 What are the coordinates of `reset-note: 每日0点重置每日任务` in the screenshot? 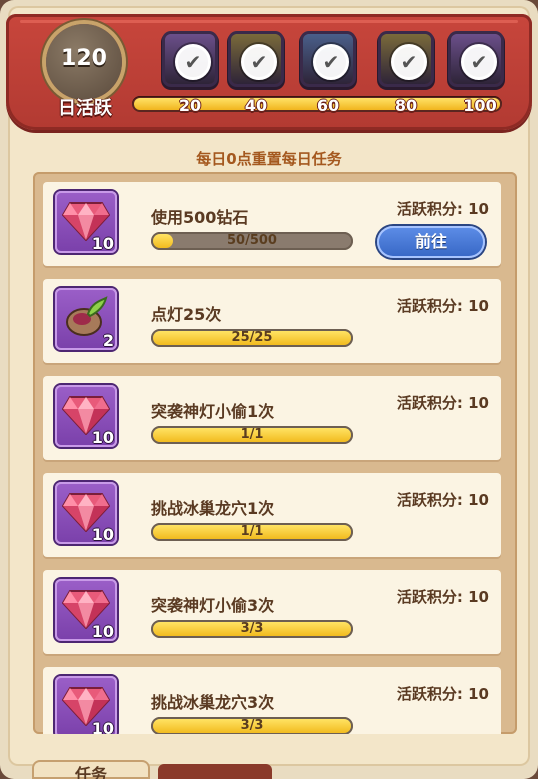 It's located at (269, 159).